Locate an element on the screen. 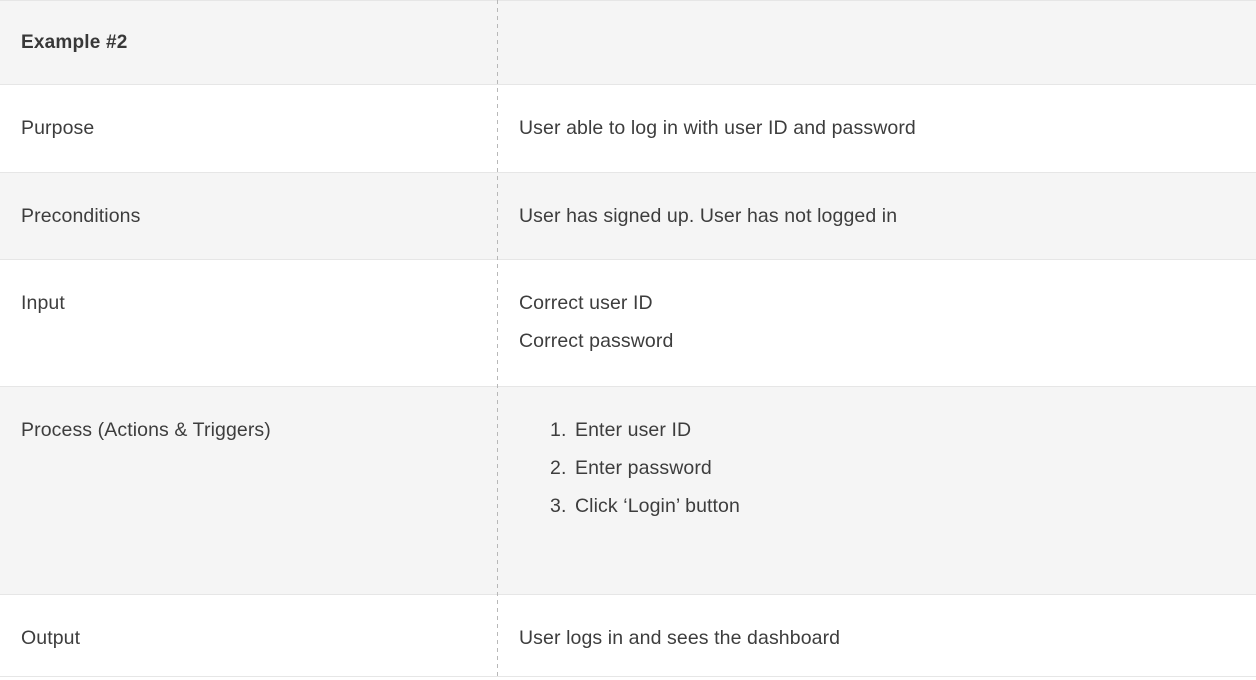 The image size is (1256, 680). output-value-cell: User logs in and sees the dashboard is located at coordinates (876, 635).